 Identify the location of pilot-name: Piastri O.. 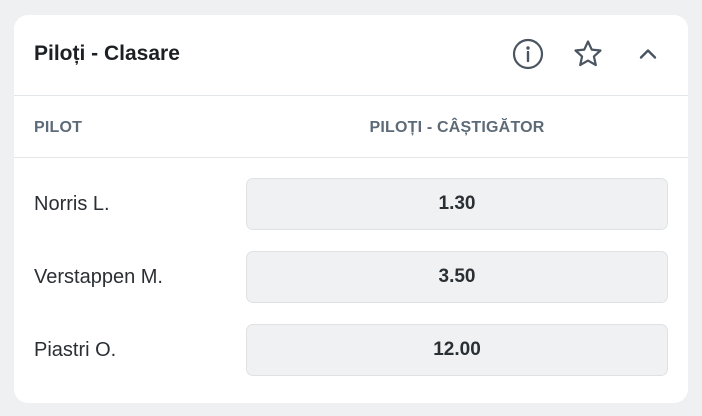
(75, 350).